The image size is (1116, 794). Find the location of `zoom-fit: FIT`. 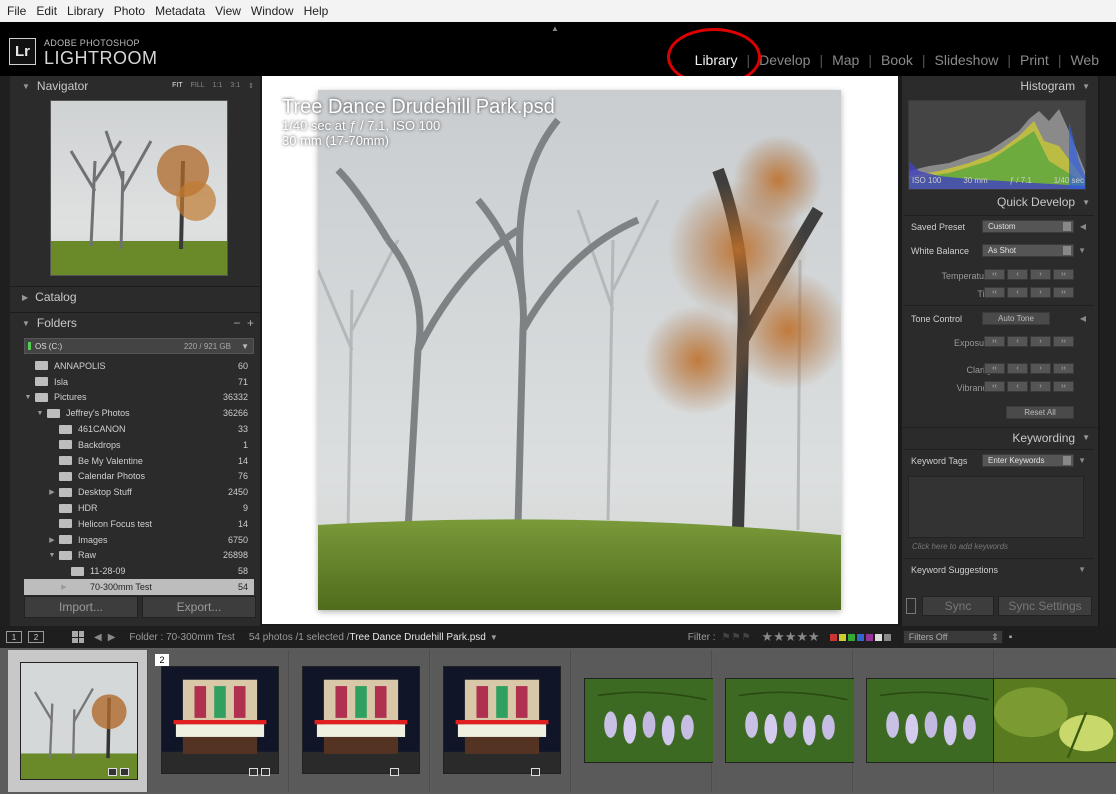

zoom-fit: FIT is located at coordinates (177, 86).